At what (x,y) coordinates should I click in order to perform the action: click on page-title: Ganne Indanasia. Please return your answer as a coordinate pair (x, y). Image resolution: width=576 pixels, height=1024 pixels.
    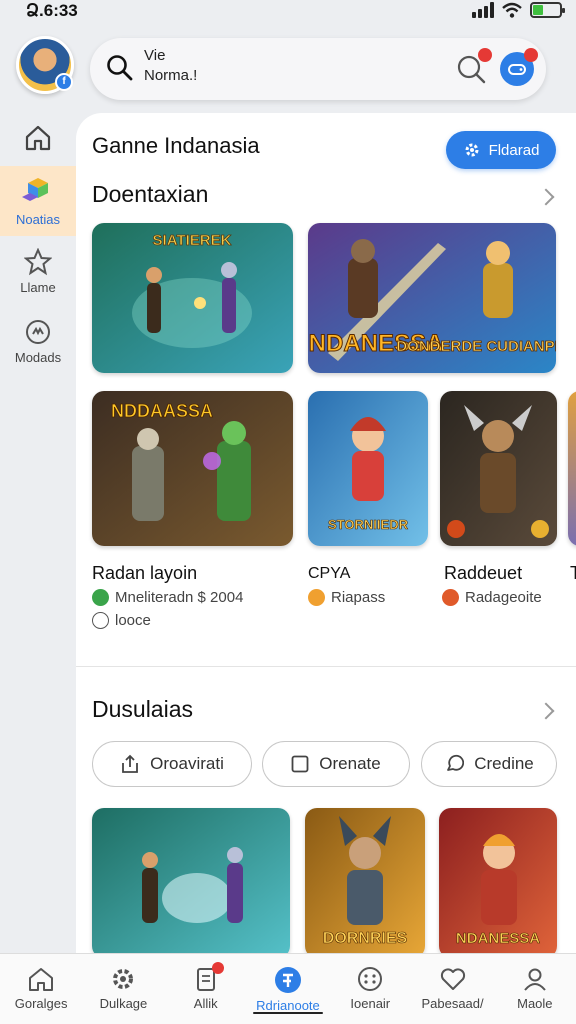
    Looking at the image, I should click on (176, 145).